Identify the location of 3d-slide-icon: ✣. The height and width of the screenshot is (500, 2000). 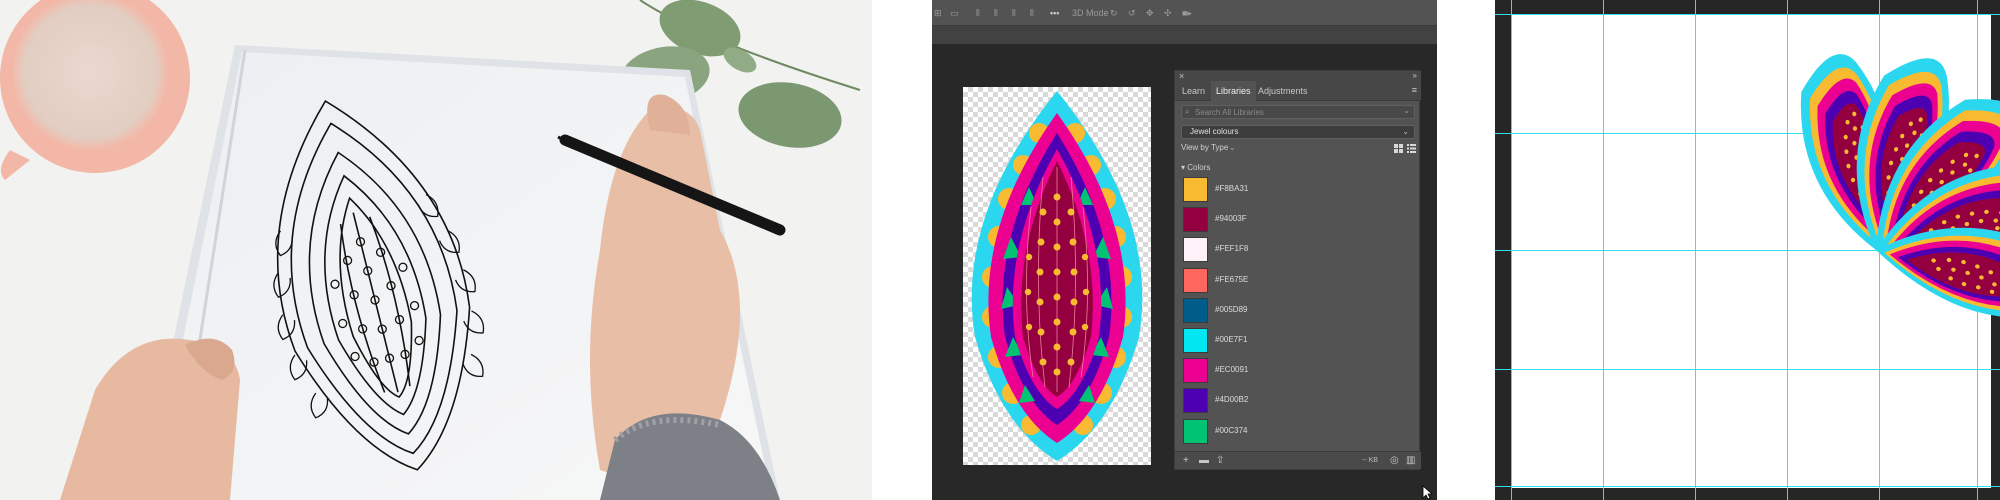
(1168, 13).